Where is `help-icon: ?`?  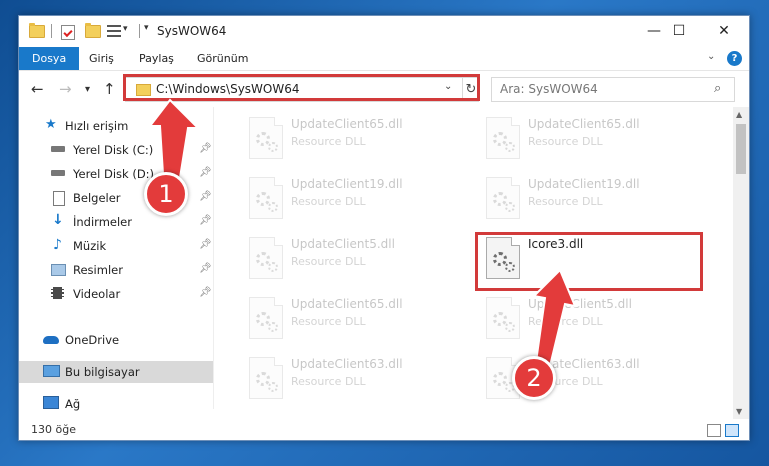
help-icon: ? is located at coordinates (734, 58).